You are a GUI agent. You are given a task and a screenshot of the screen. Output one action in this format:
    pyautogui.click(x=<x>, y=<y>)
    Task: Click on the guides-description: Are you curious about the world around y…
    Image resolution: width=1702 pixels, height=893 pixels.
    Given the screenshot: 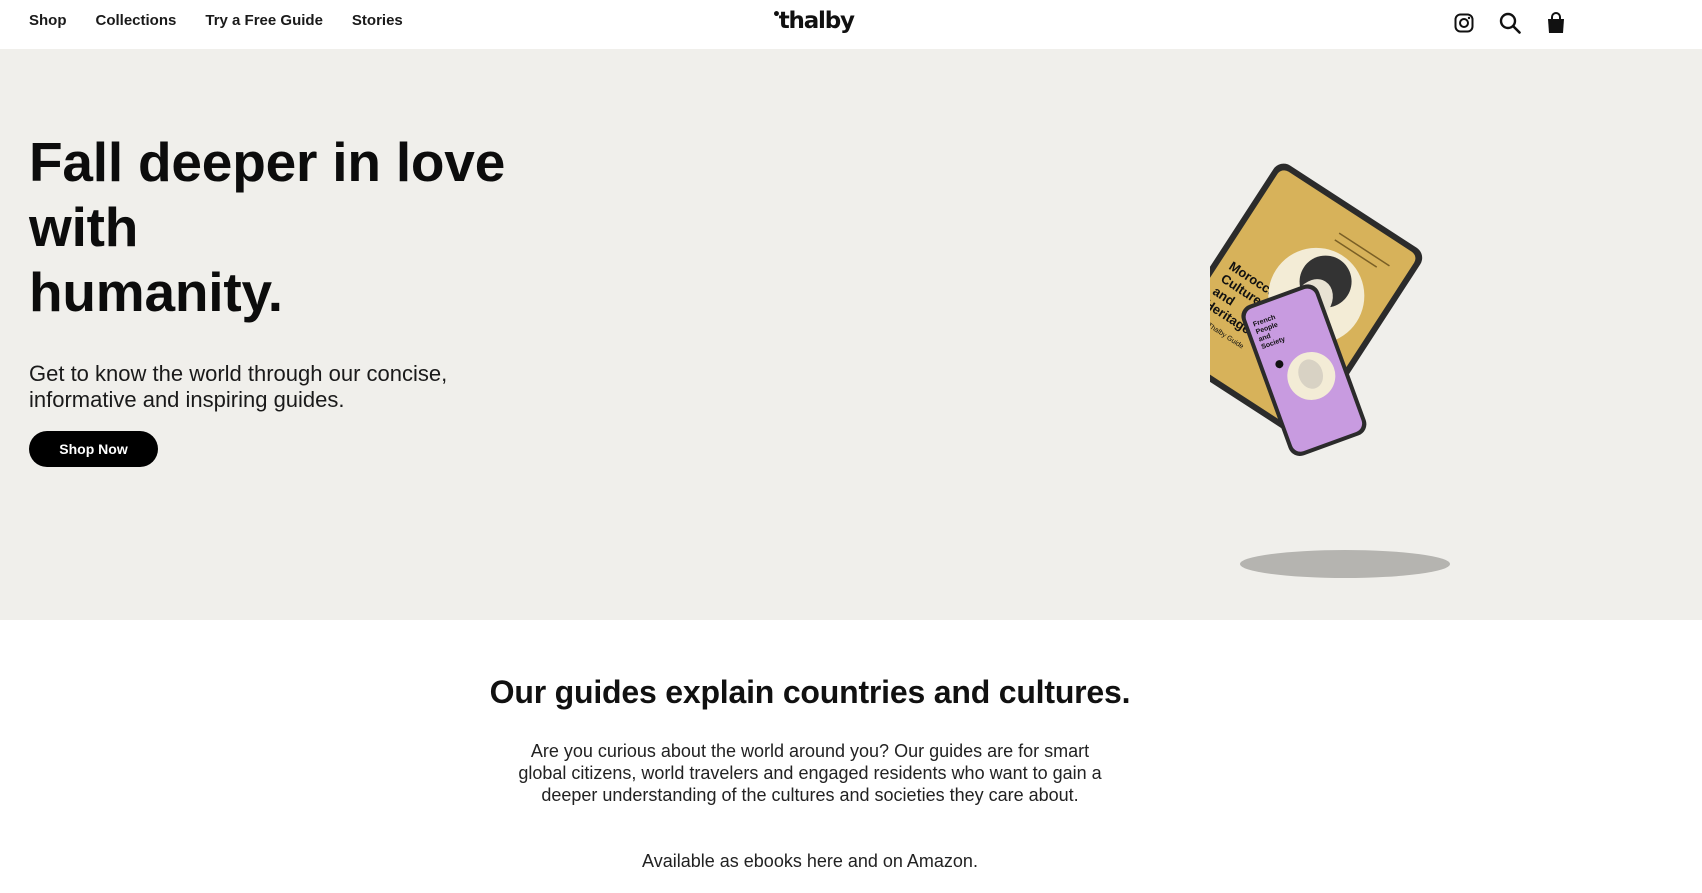 What is the action you would take?
    pyautogui.click(x=810, y=773)
    